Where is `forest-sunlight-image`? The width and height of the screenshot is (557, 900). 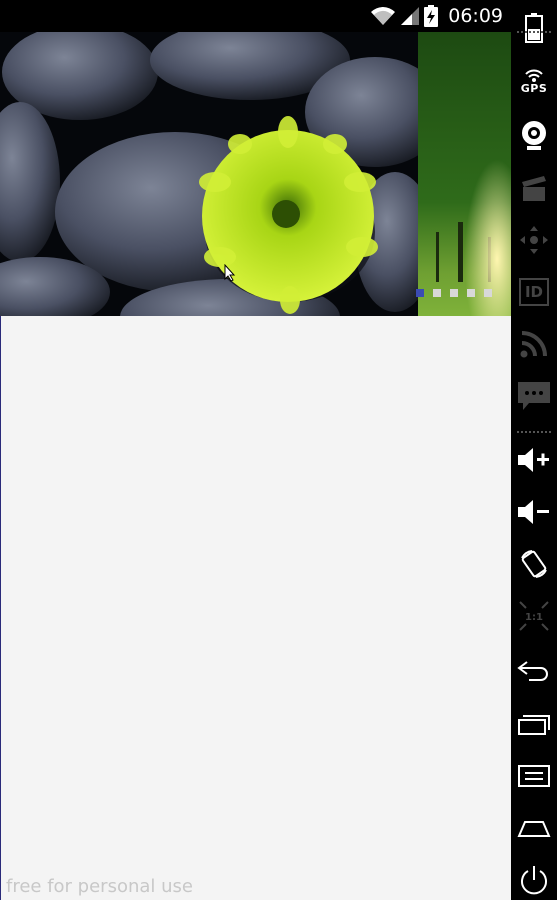
forest-sunlight-image is located at coordinates (464, 174).